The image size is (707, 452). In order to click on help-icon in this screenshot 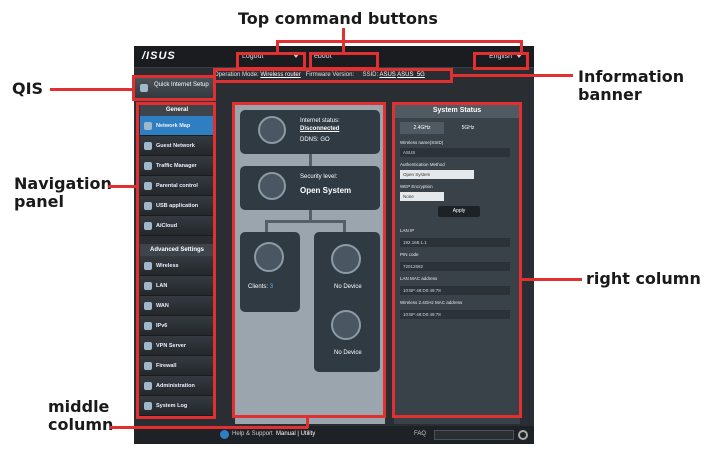, I will do `click(224, 434)`.